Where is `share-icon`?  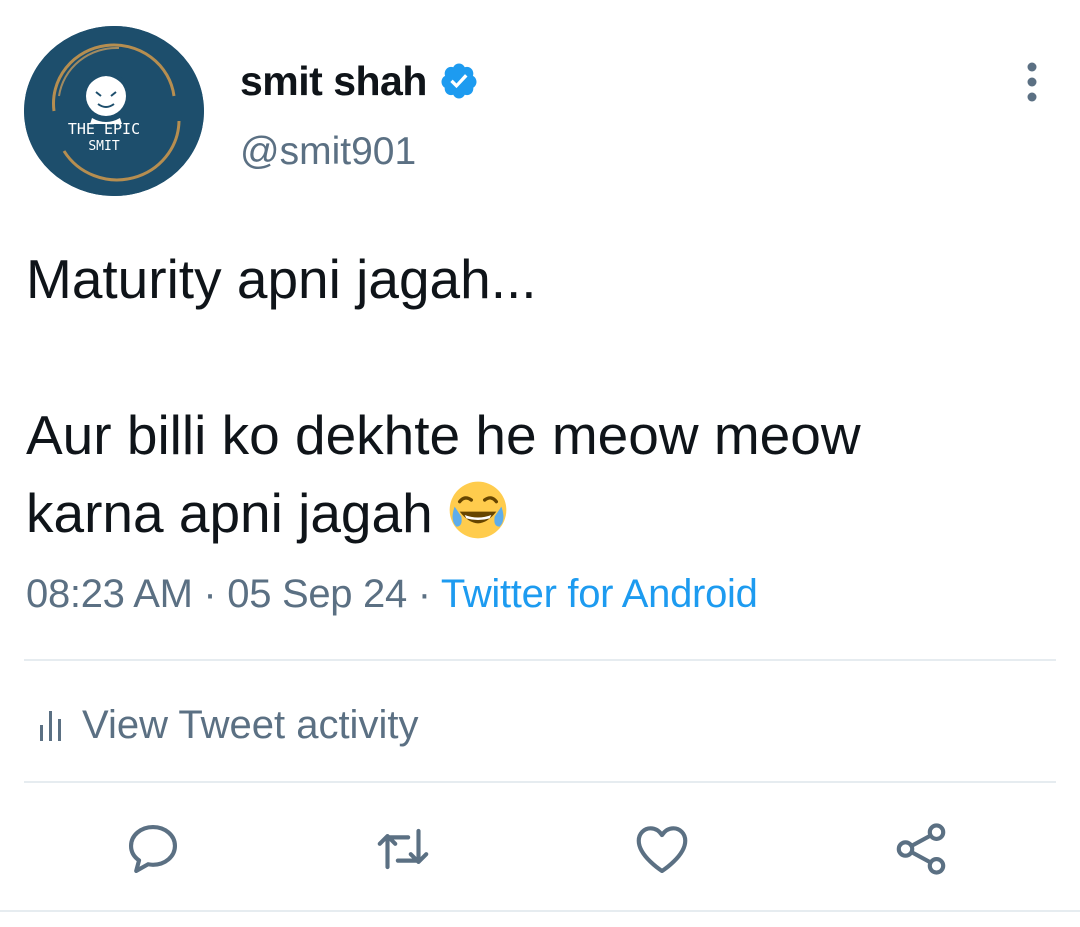 share-icon is located at coordinates (921, 849).